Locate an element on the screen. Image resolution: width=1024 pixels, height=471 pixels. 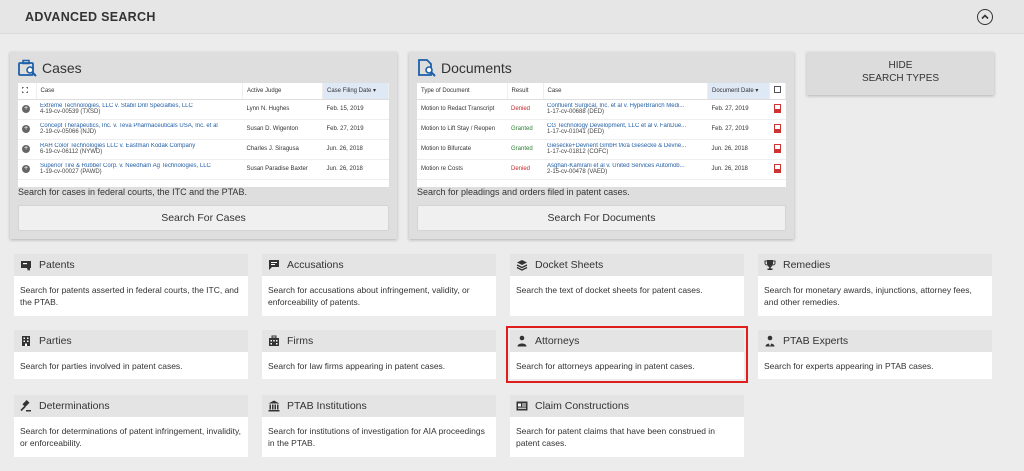
judge-cell: Susan Paradise Baxter is located at coordinates (282, 169).